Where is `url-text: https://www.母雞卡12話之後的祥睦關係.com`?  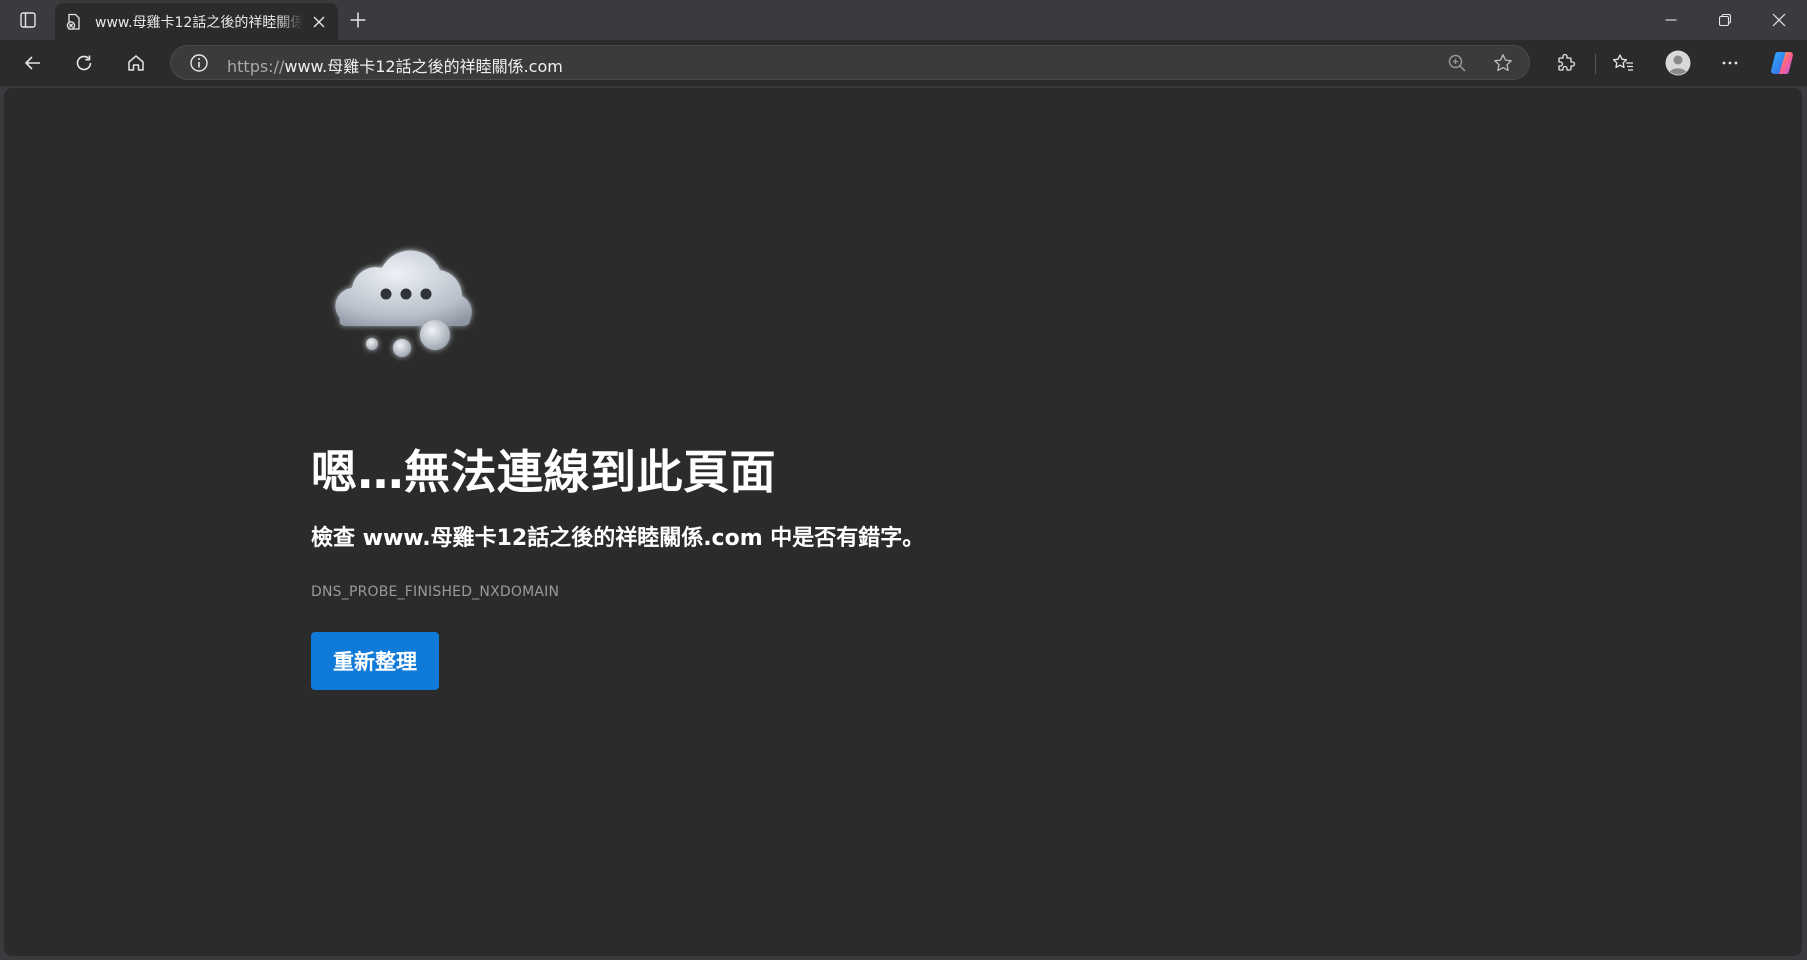 url-text: https://www.母雞卡12話之後的祥睦關係.com is located at coordinates (395, 65).